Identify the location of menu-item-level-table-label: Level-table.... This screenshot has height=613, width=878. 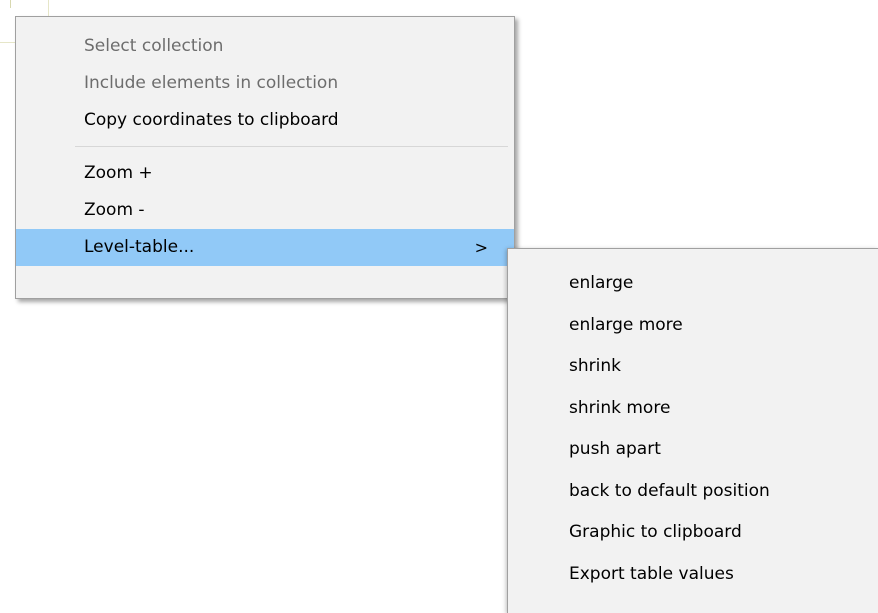
(139, 247).